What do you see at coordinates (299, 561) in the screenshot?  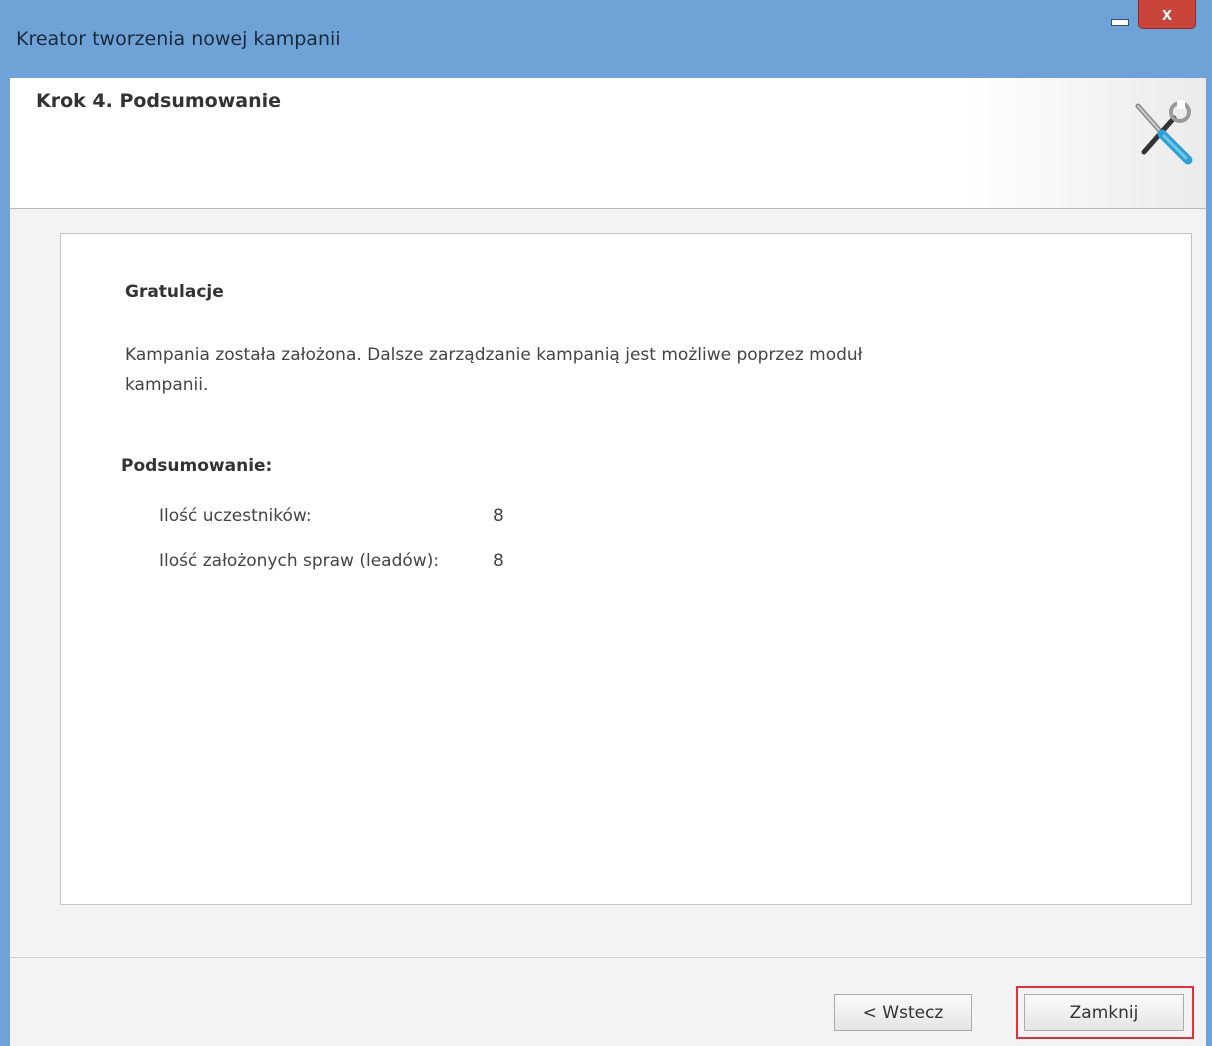 I see `summary-label: Ilość założonych spraw (leadów):` at bounding box center [299, 561].